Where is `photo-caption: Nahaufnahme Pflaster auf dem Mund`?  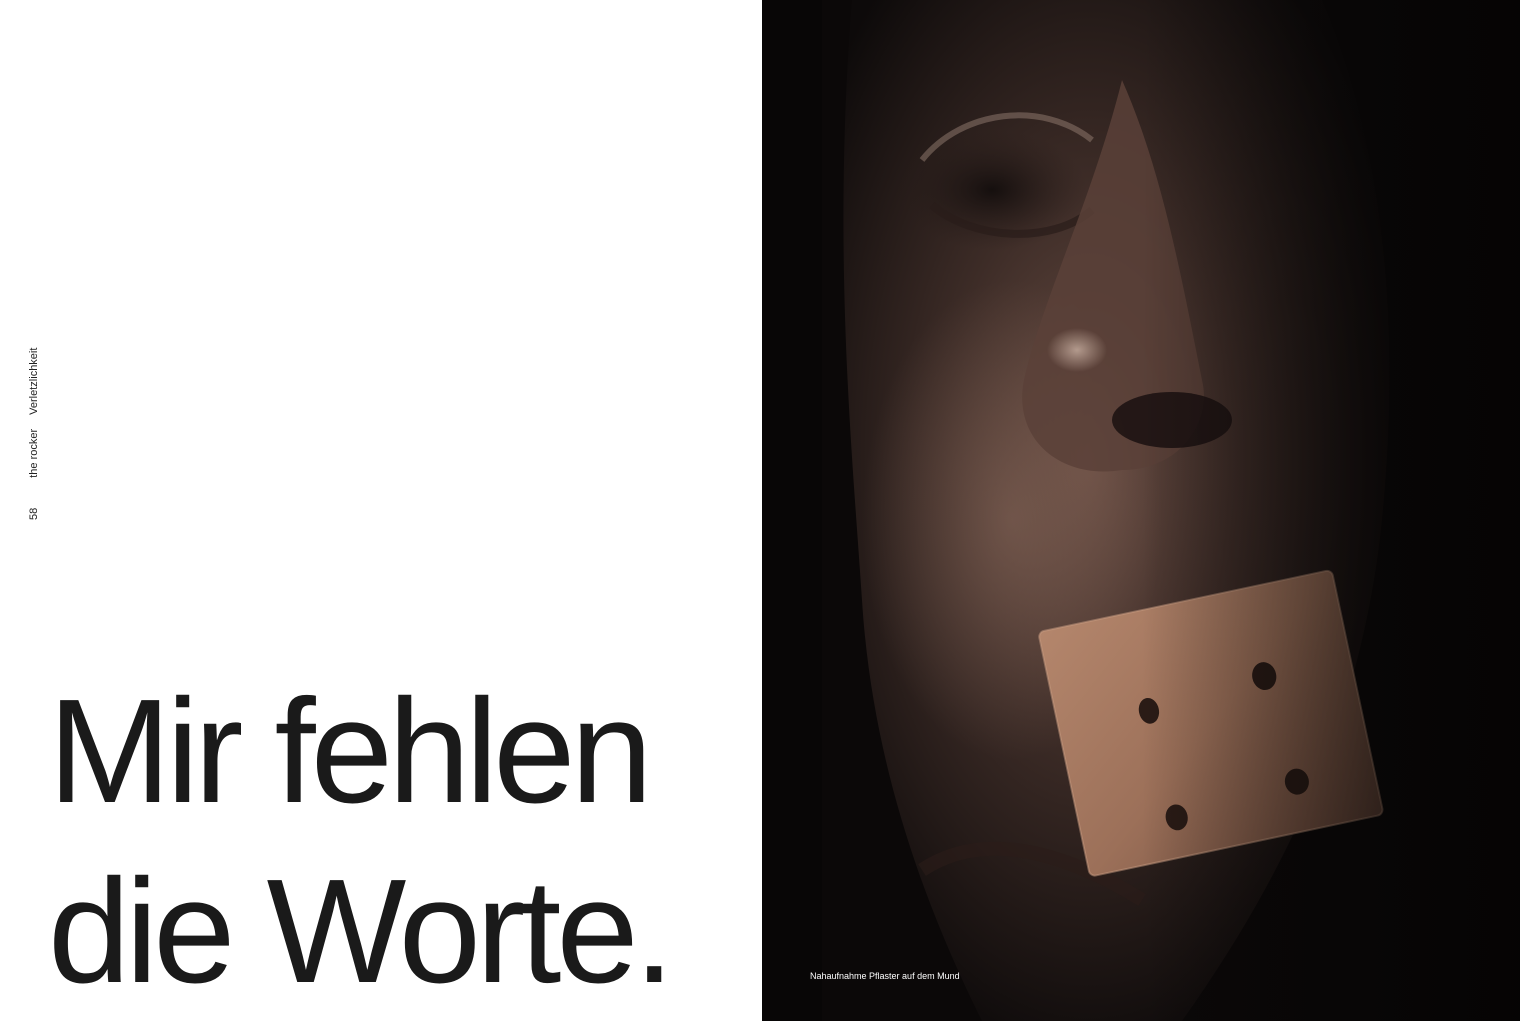
photo-caption: Nahaufnahme Pflaster auf dem Mund is located at coordinates (885, 976).